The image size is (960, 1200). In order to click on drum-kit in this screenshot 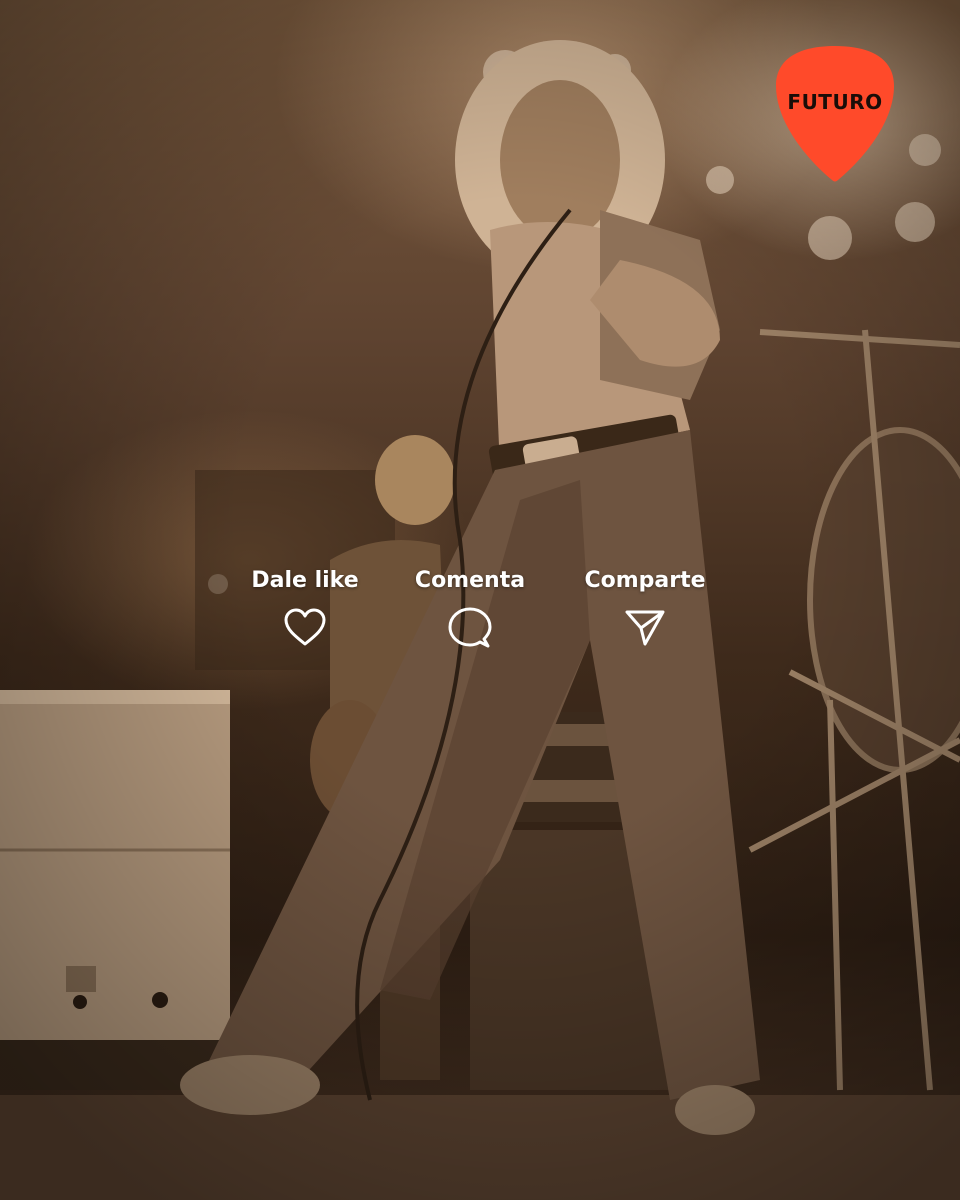, I will do `click(854, 710)`.